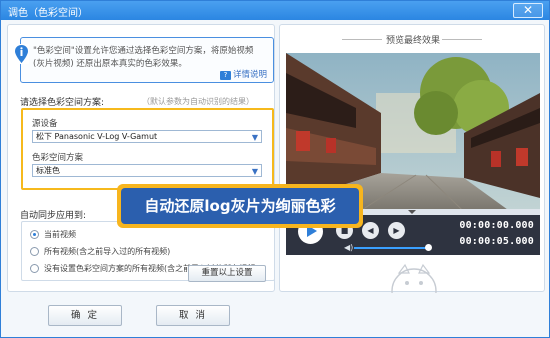  What do you see at coordinates (225, 75) in the screenshot?
I see `help-icon: ?` at bounding box center [225, 75].